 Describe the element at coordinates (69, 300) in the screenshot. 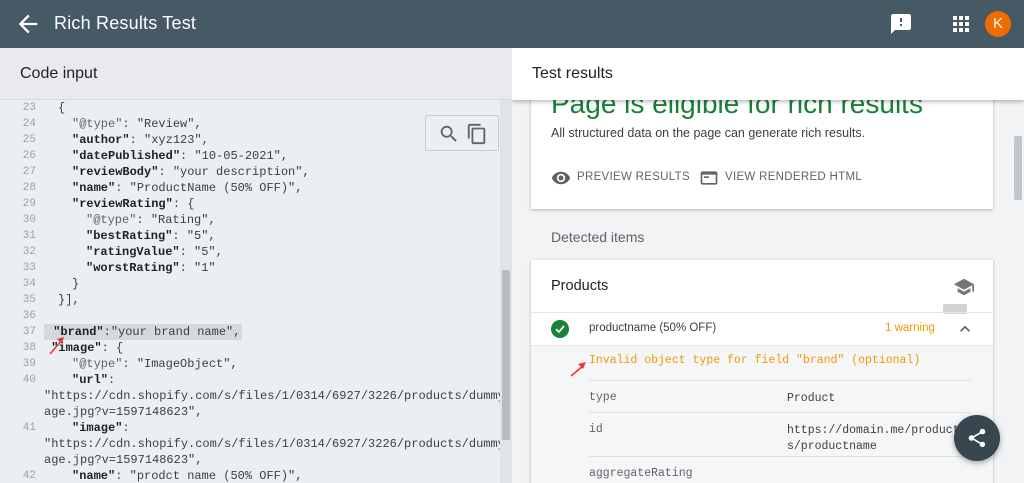

I see `line-text: }],` at that location.